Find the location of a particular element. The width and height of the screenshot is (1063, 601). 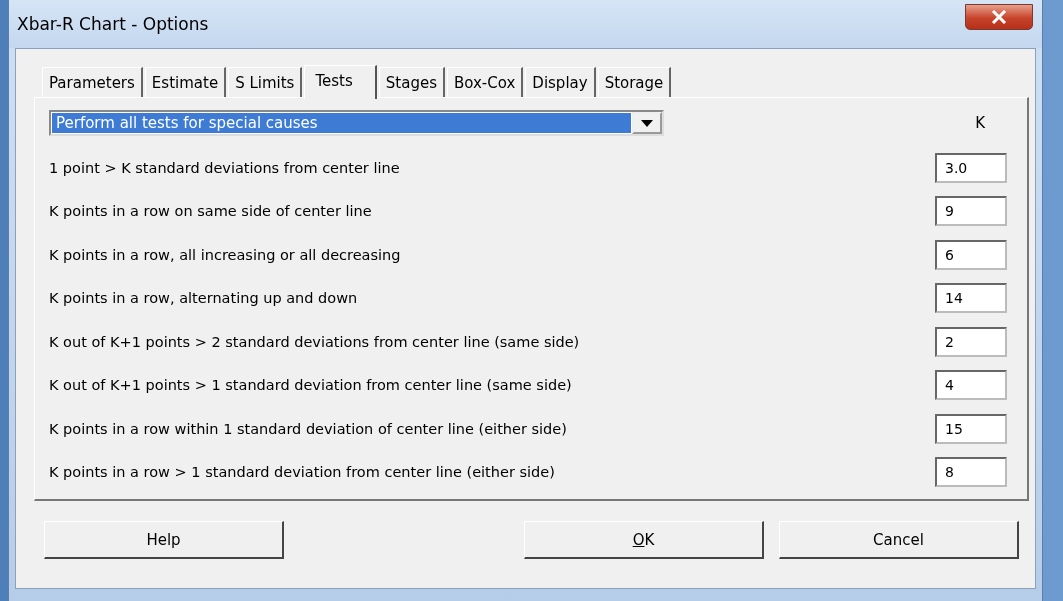

k-value-field: 15 is located at coordinates (971, 428).